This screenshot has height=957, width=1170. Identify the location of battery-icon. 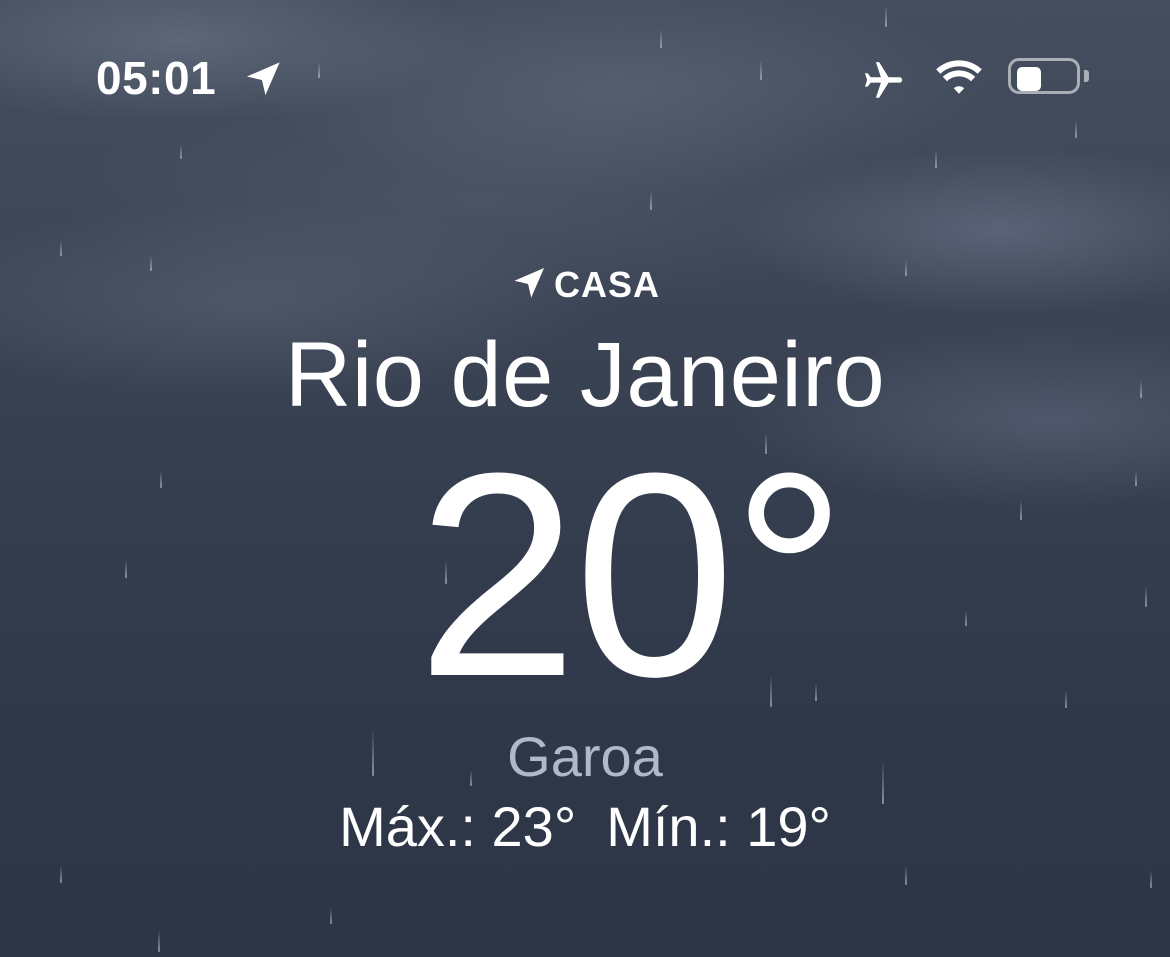
(1050, 78).